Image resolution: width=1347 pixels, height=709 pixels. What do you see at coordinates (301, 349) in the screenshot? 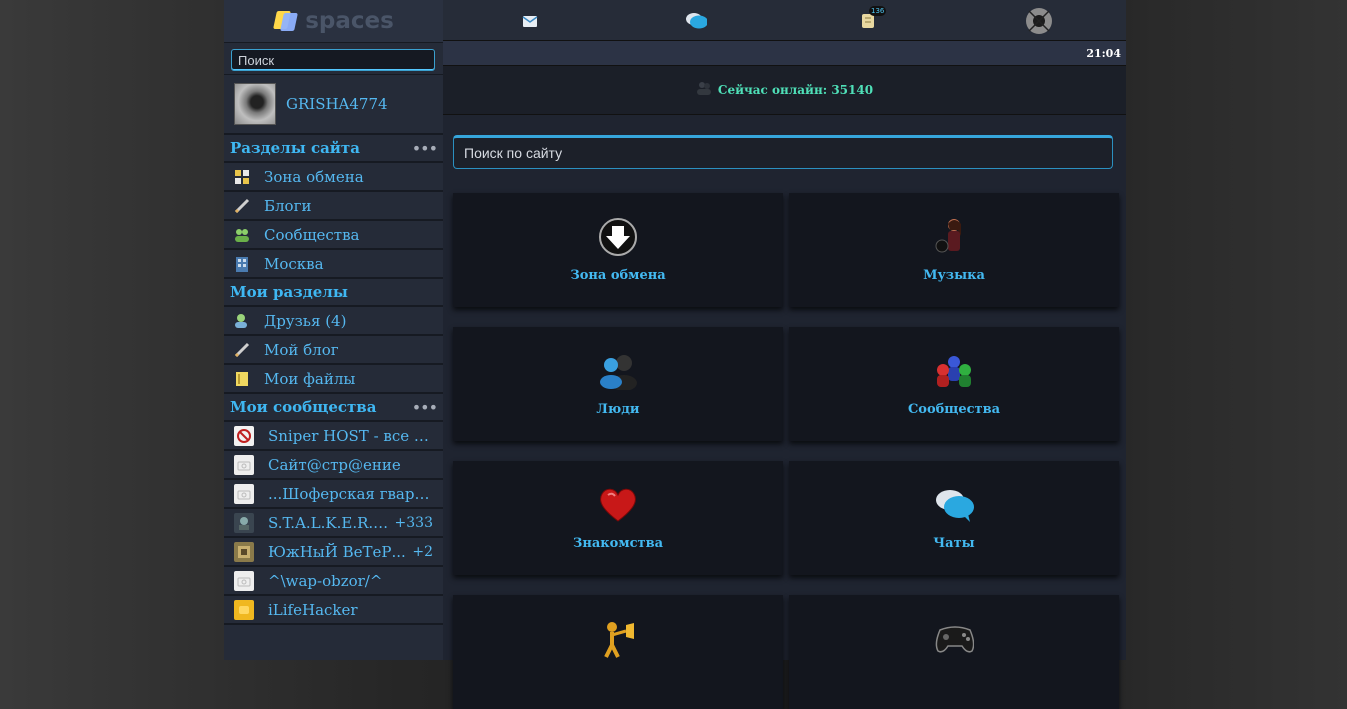
I see `sidebar-item-label: Мой блог` at bounding box center [301, 349].